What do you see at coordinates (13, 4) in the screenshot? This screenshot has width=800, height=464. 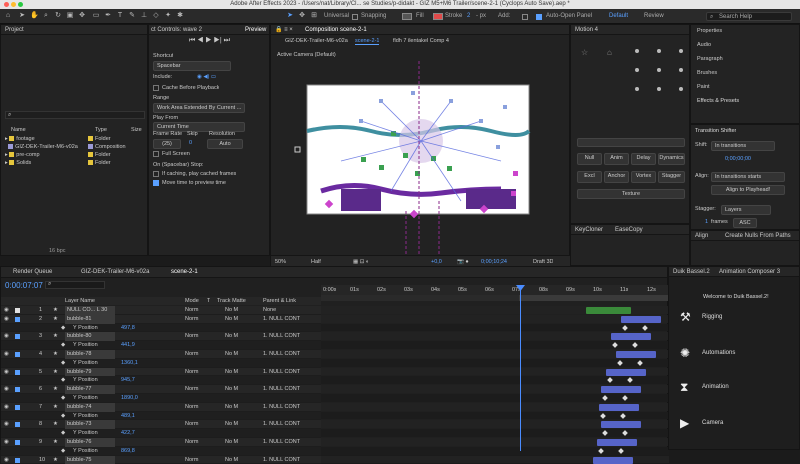 I see `minimize-window-button` at bounding box center [13, 4].